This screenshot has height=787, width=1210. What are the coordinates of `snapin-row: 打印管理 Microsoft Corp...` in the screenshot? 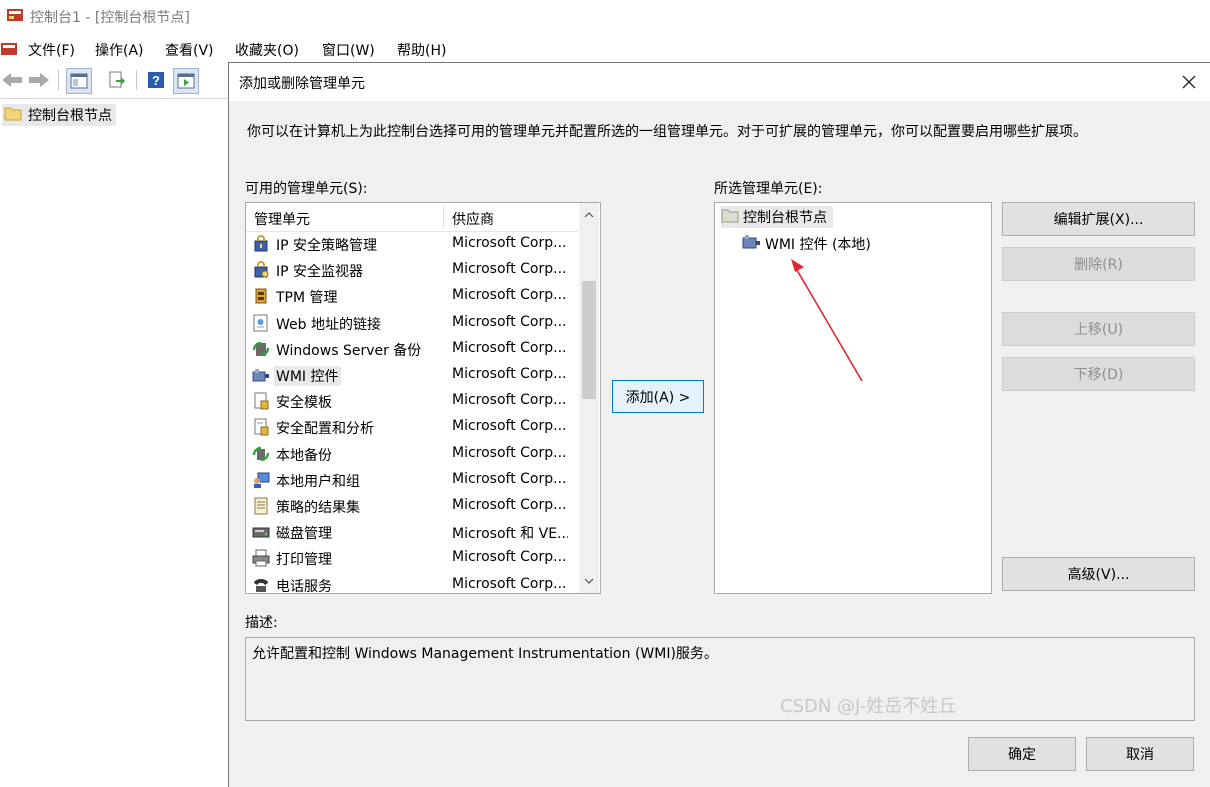 It's located at (412, 558).